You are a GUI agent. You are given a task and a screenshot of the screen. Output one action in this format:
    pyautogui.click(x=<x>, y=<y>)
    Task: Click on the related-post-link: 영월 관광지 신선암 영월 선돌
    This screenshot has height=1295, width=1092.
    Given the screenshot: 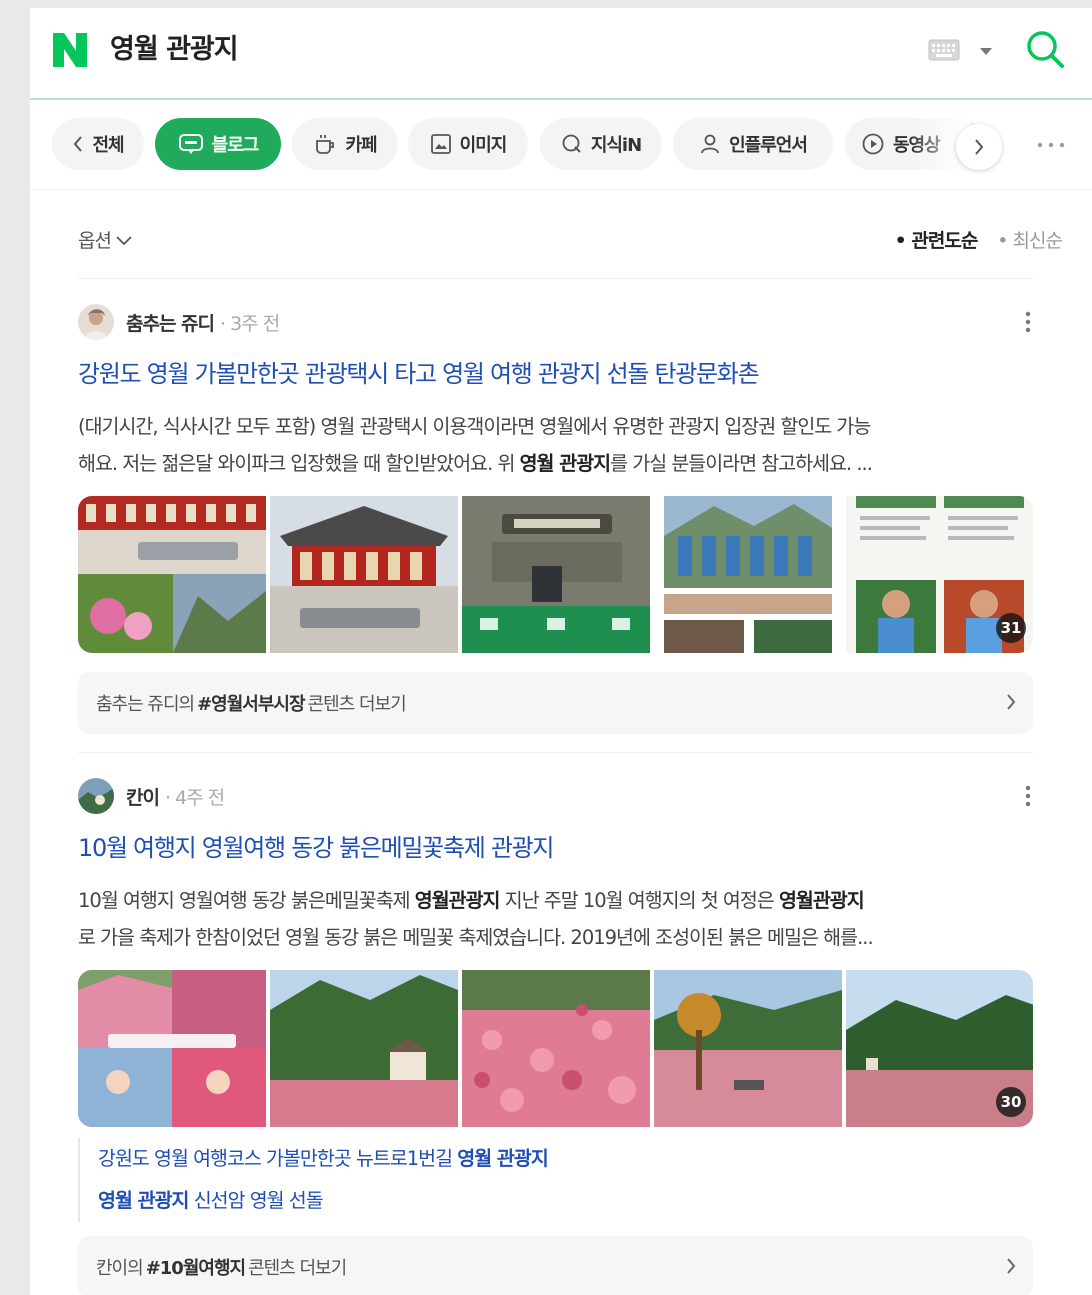 What is the action you would take?
    pyautogui.click(x=565, y=1201)
    